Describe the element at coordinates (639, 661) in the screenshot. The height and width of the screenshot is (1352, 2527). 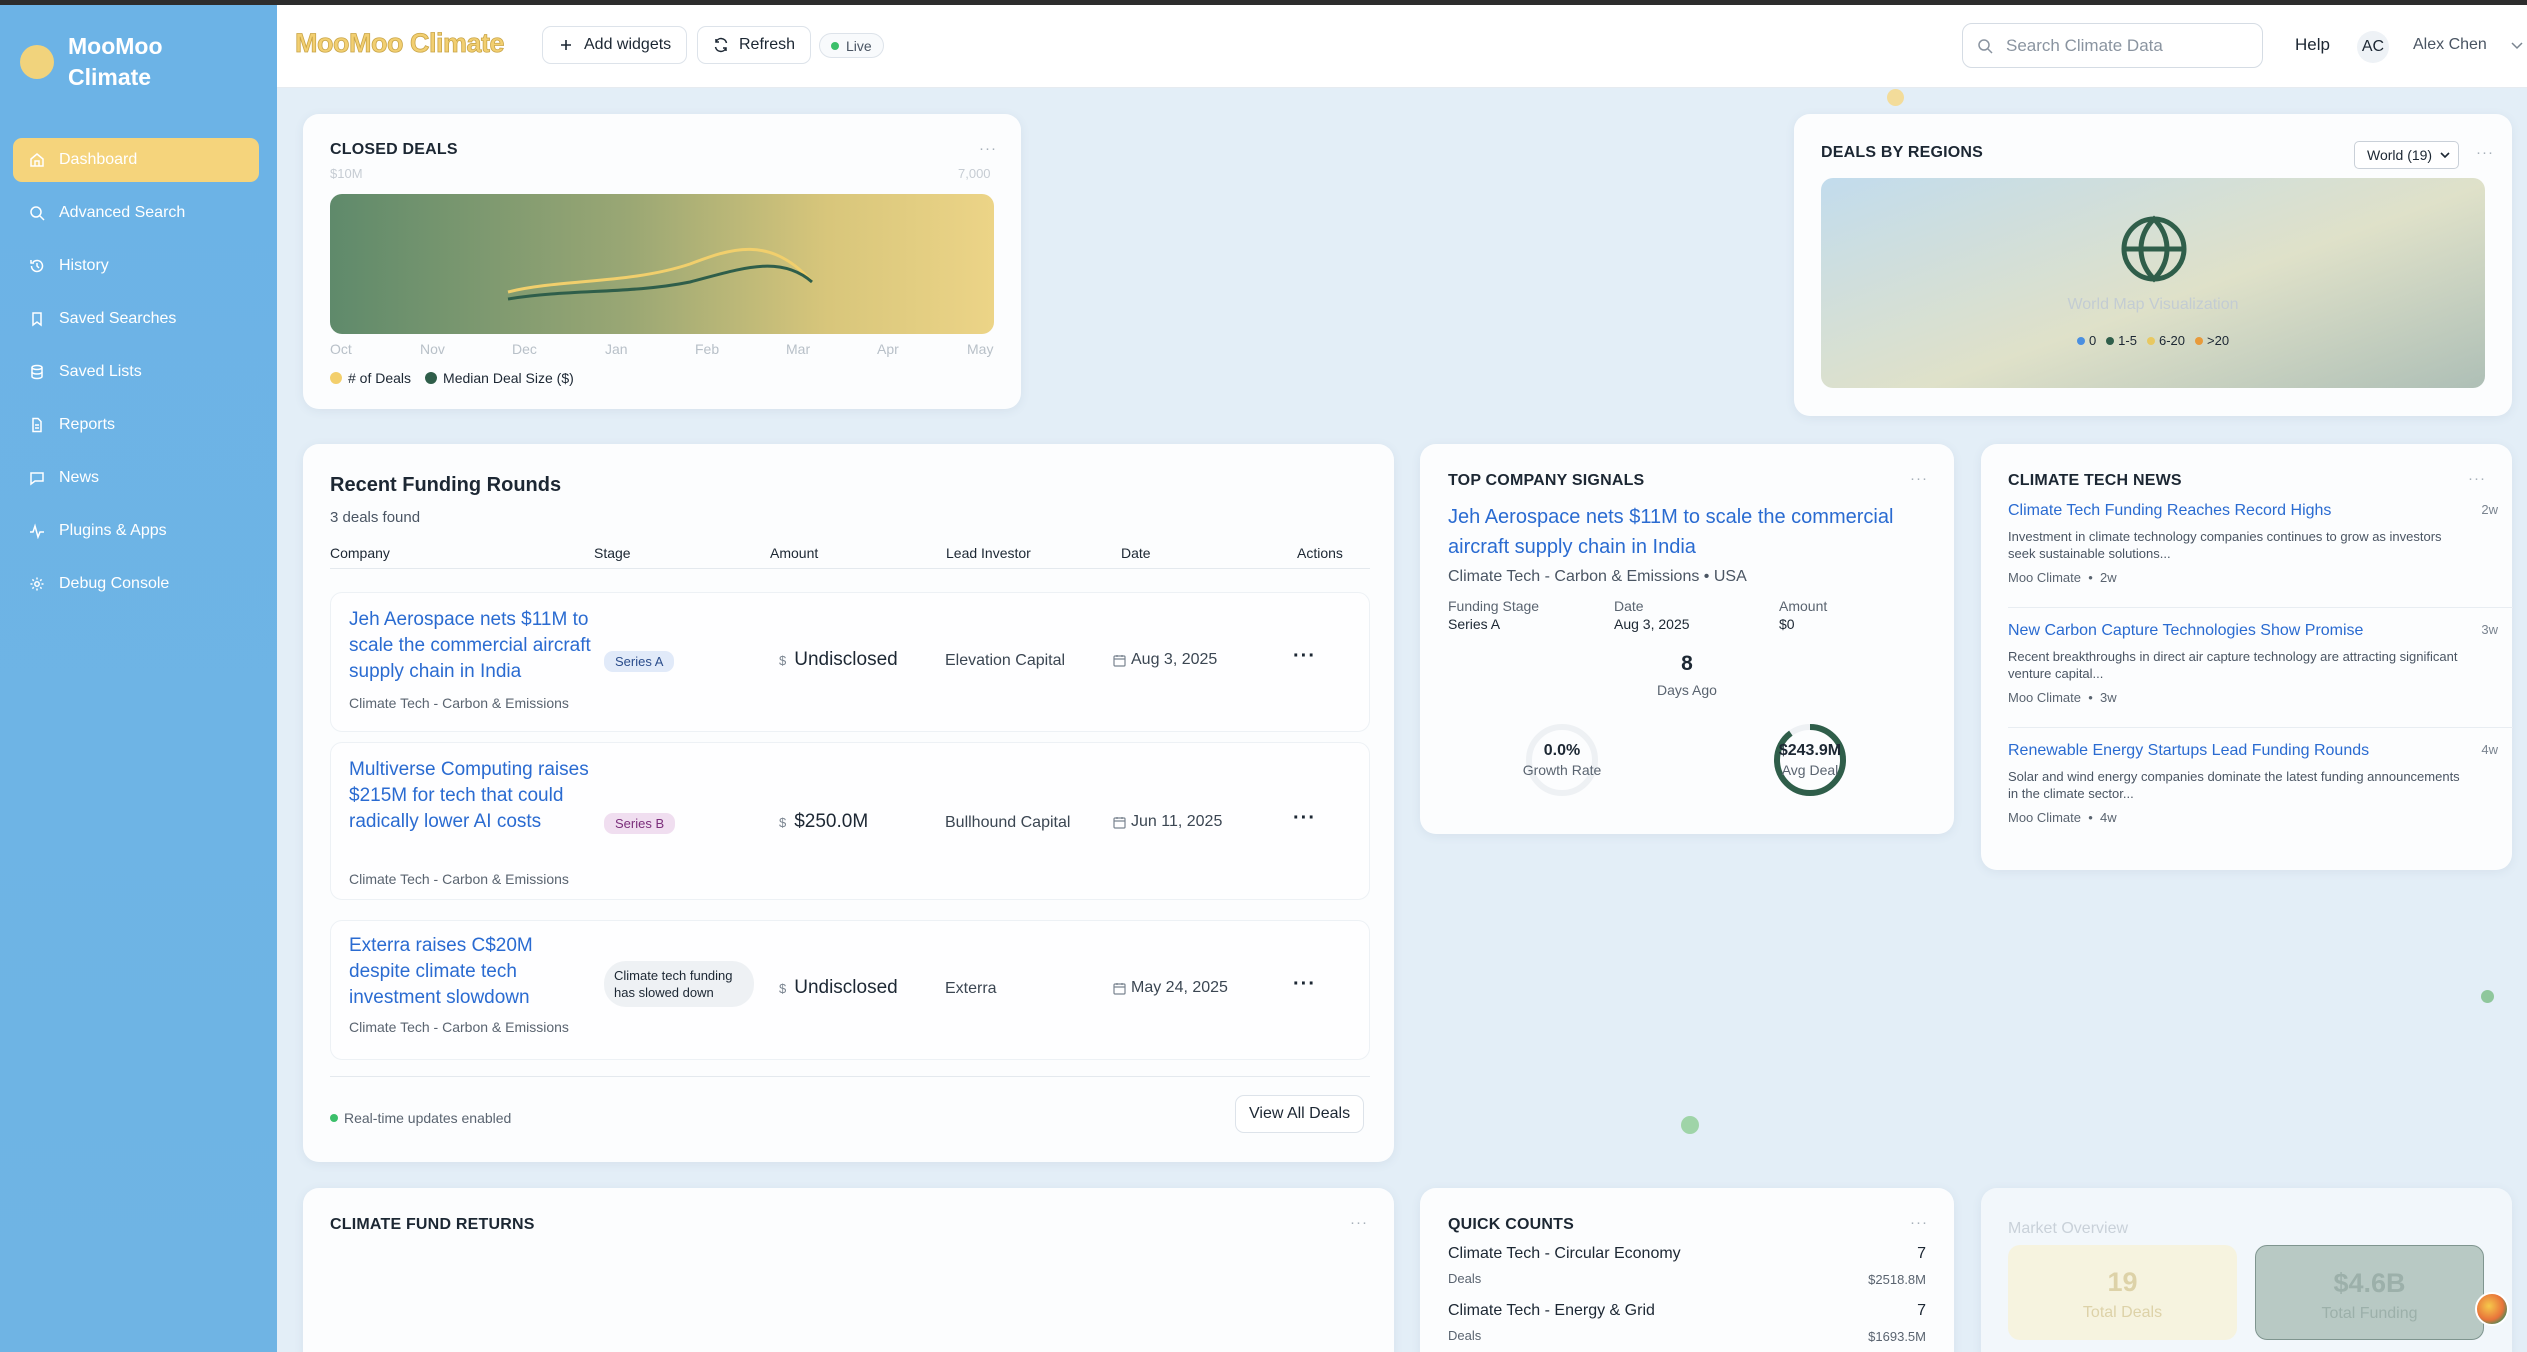
I see `stage-badge: Series A` at that location.